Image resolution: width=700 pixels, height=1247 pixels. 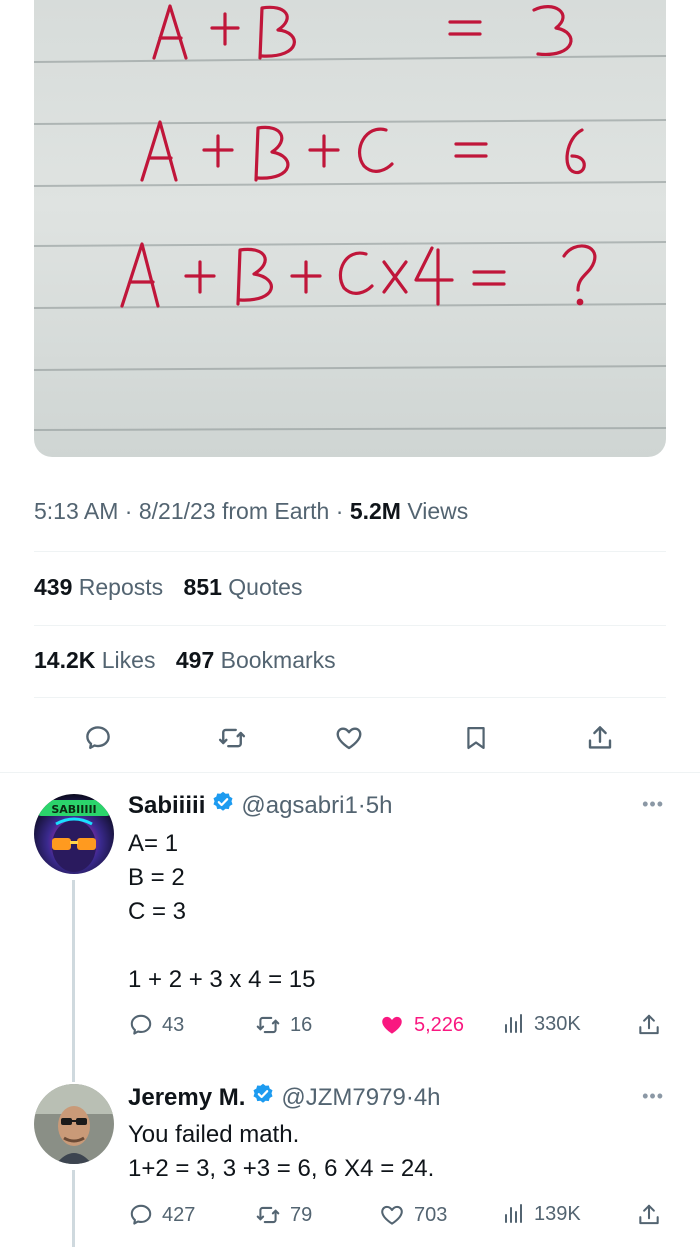 I want to click on reply-text-line, so click(x=221, y=946).